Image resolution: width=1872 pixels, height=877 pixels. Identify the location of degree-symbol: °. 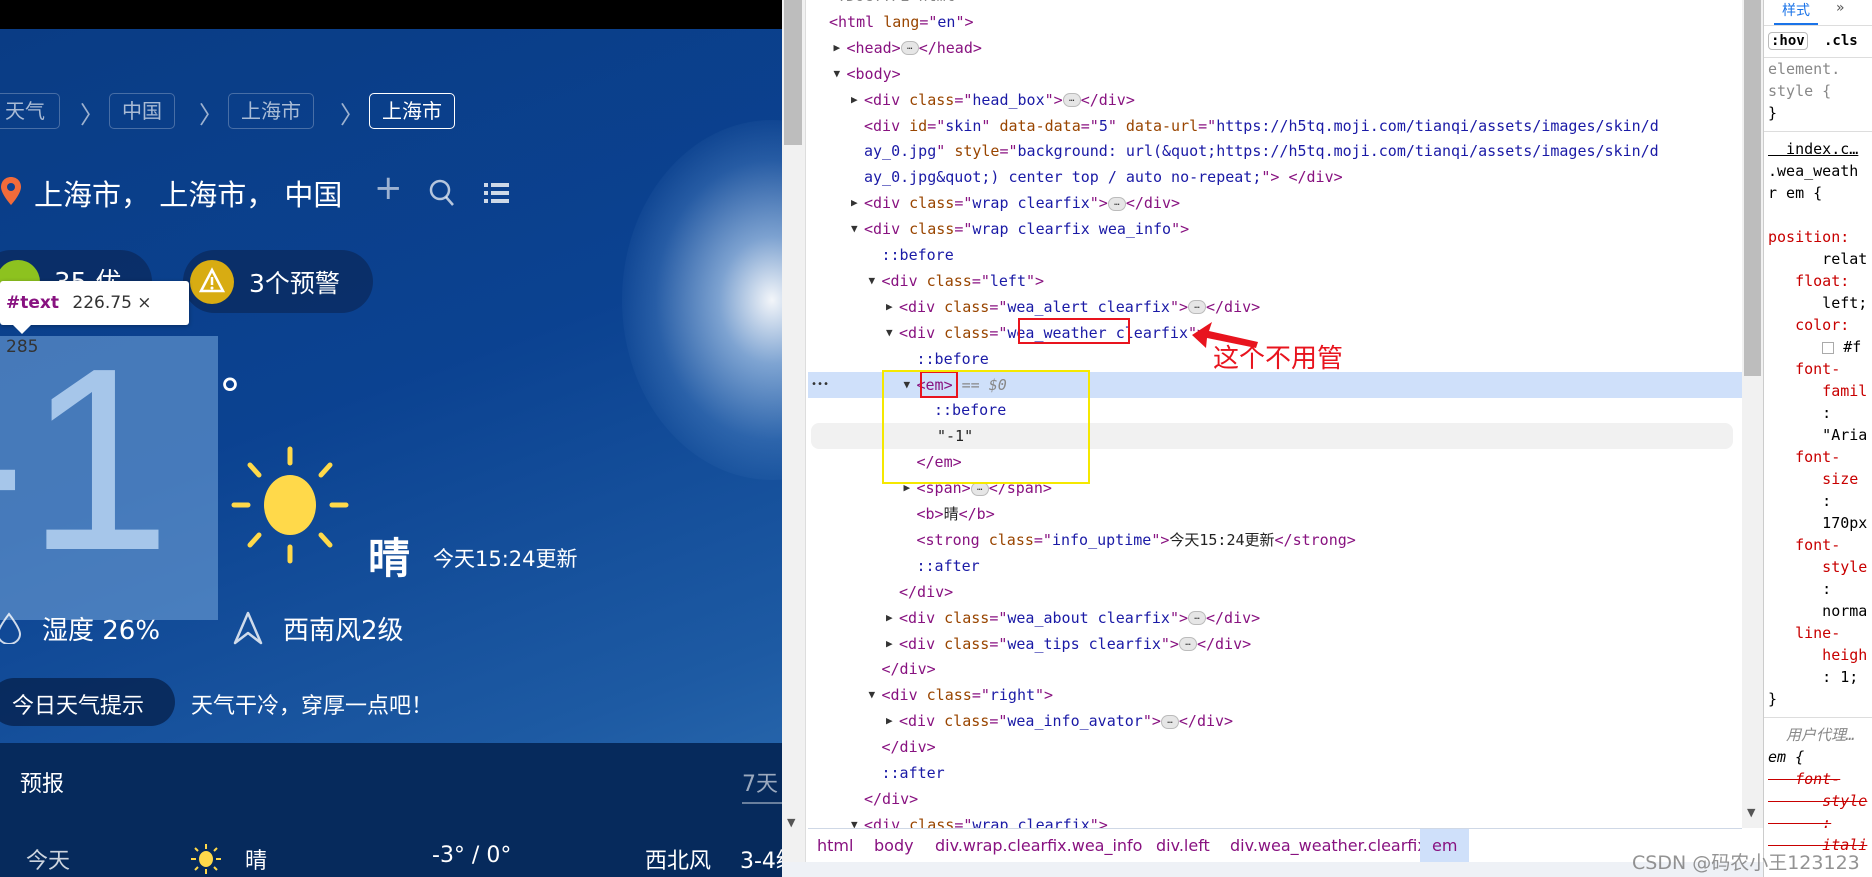
(230, 395).